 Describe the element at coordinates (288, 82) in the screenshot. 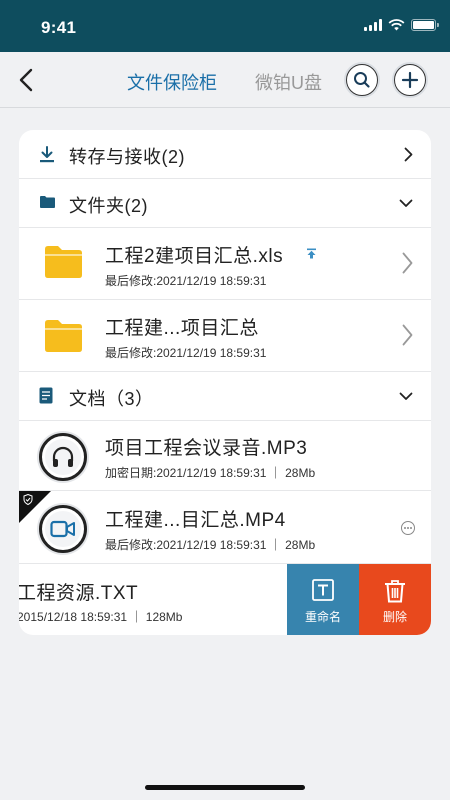

I see `tab-usb-drive: 微铂U盘` at that location.